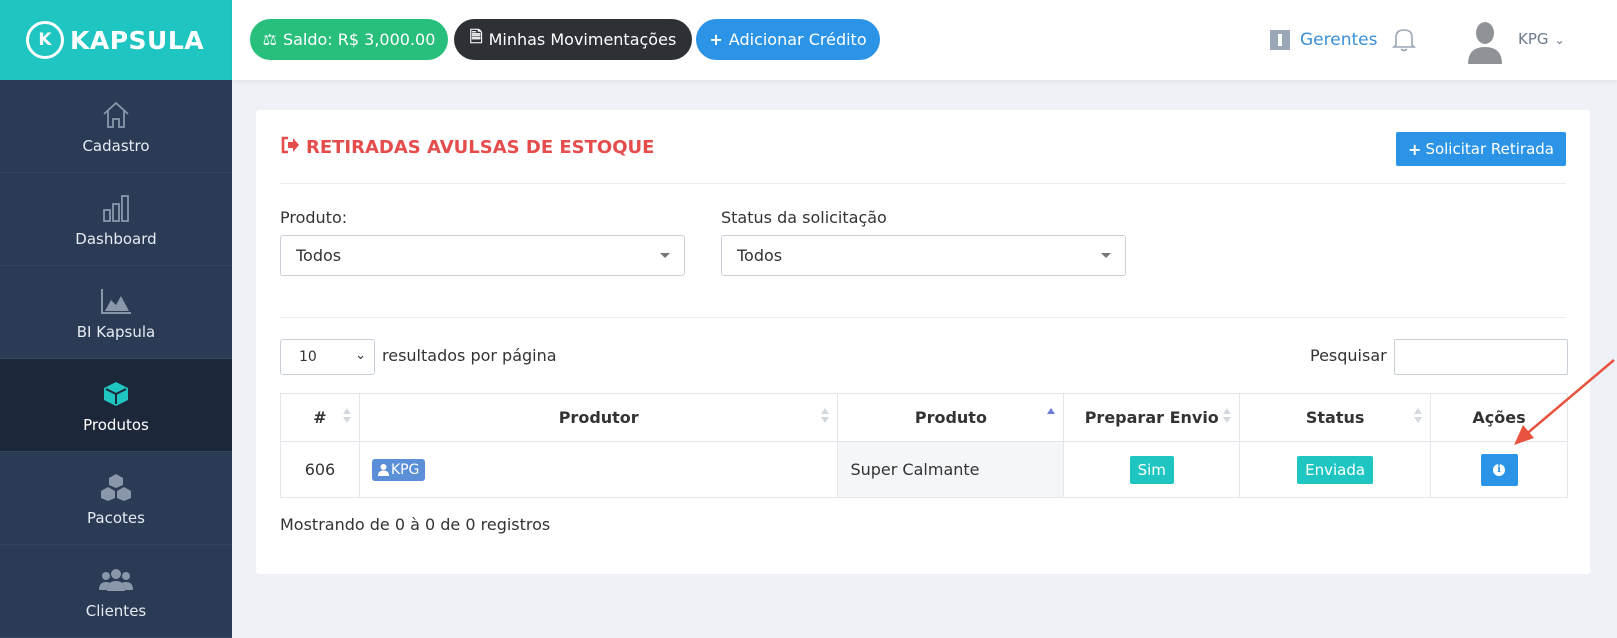 Image resolution: width=1617 pixels, height=638 pixels. I want to click on area-chart-icon, so click(116, 301).